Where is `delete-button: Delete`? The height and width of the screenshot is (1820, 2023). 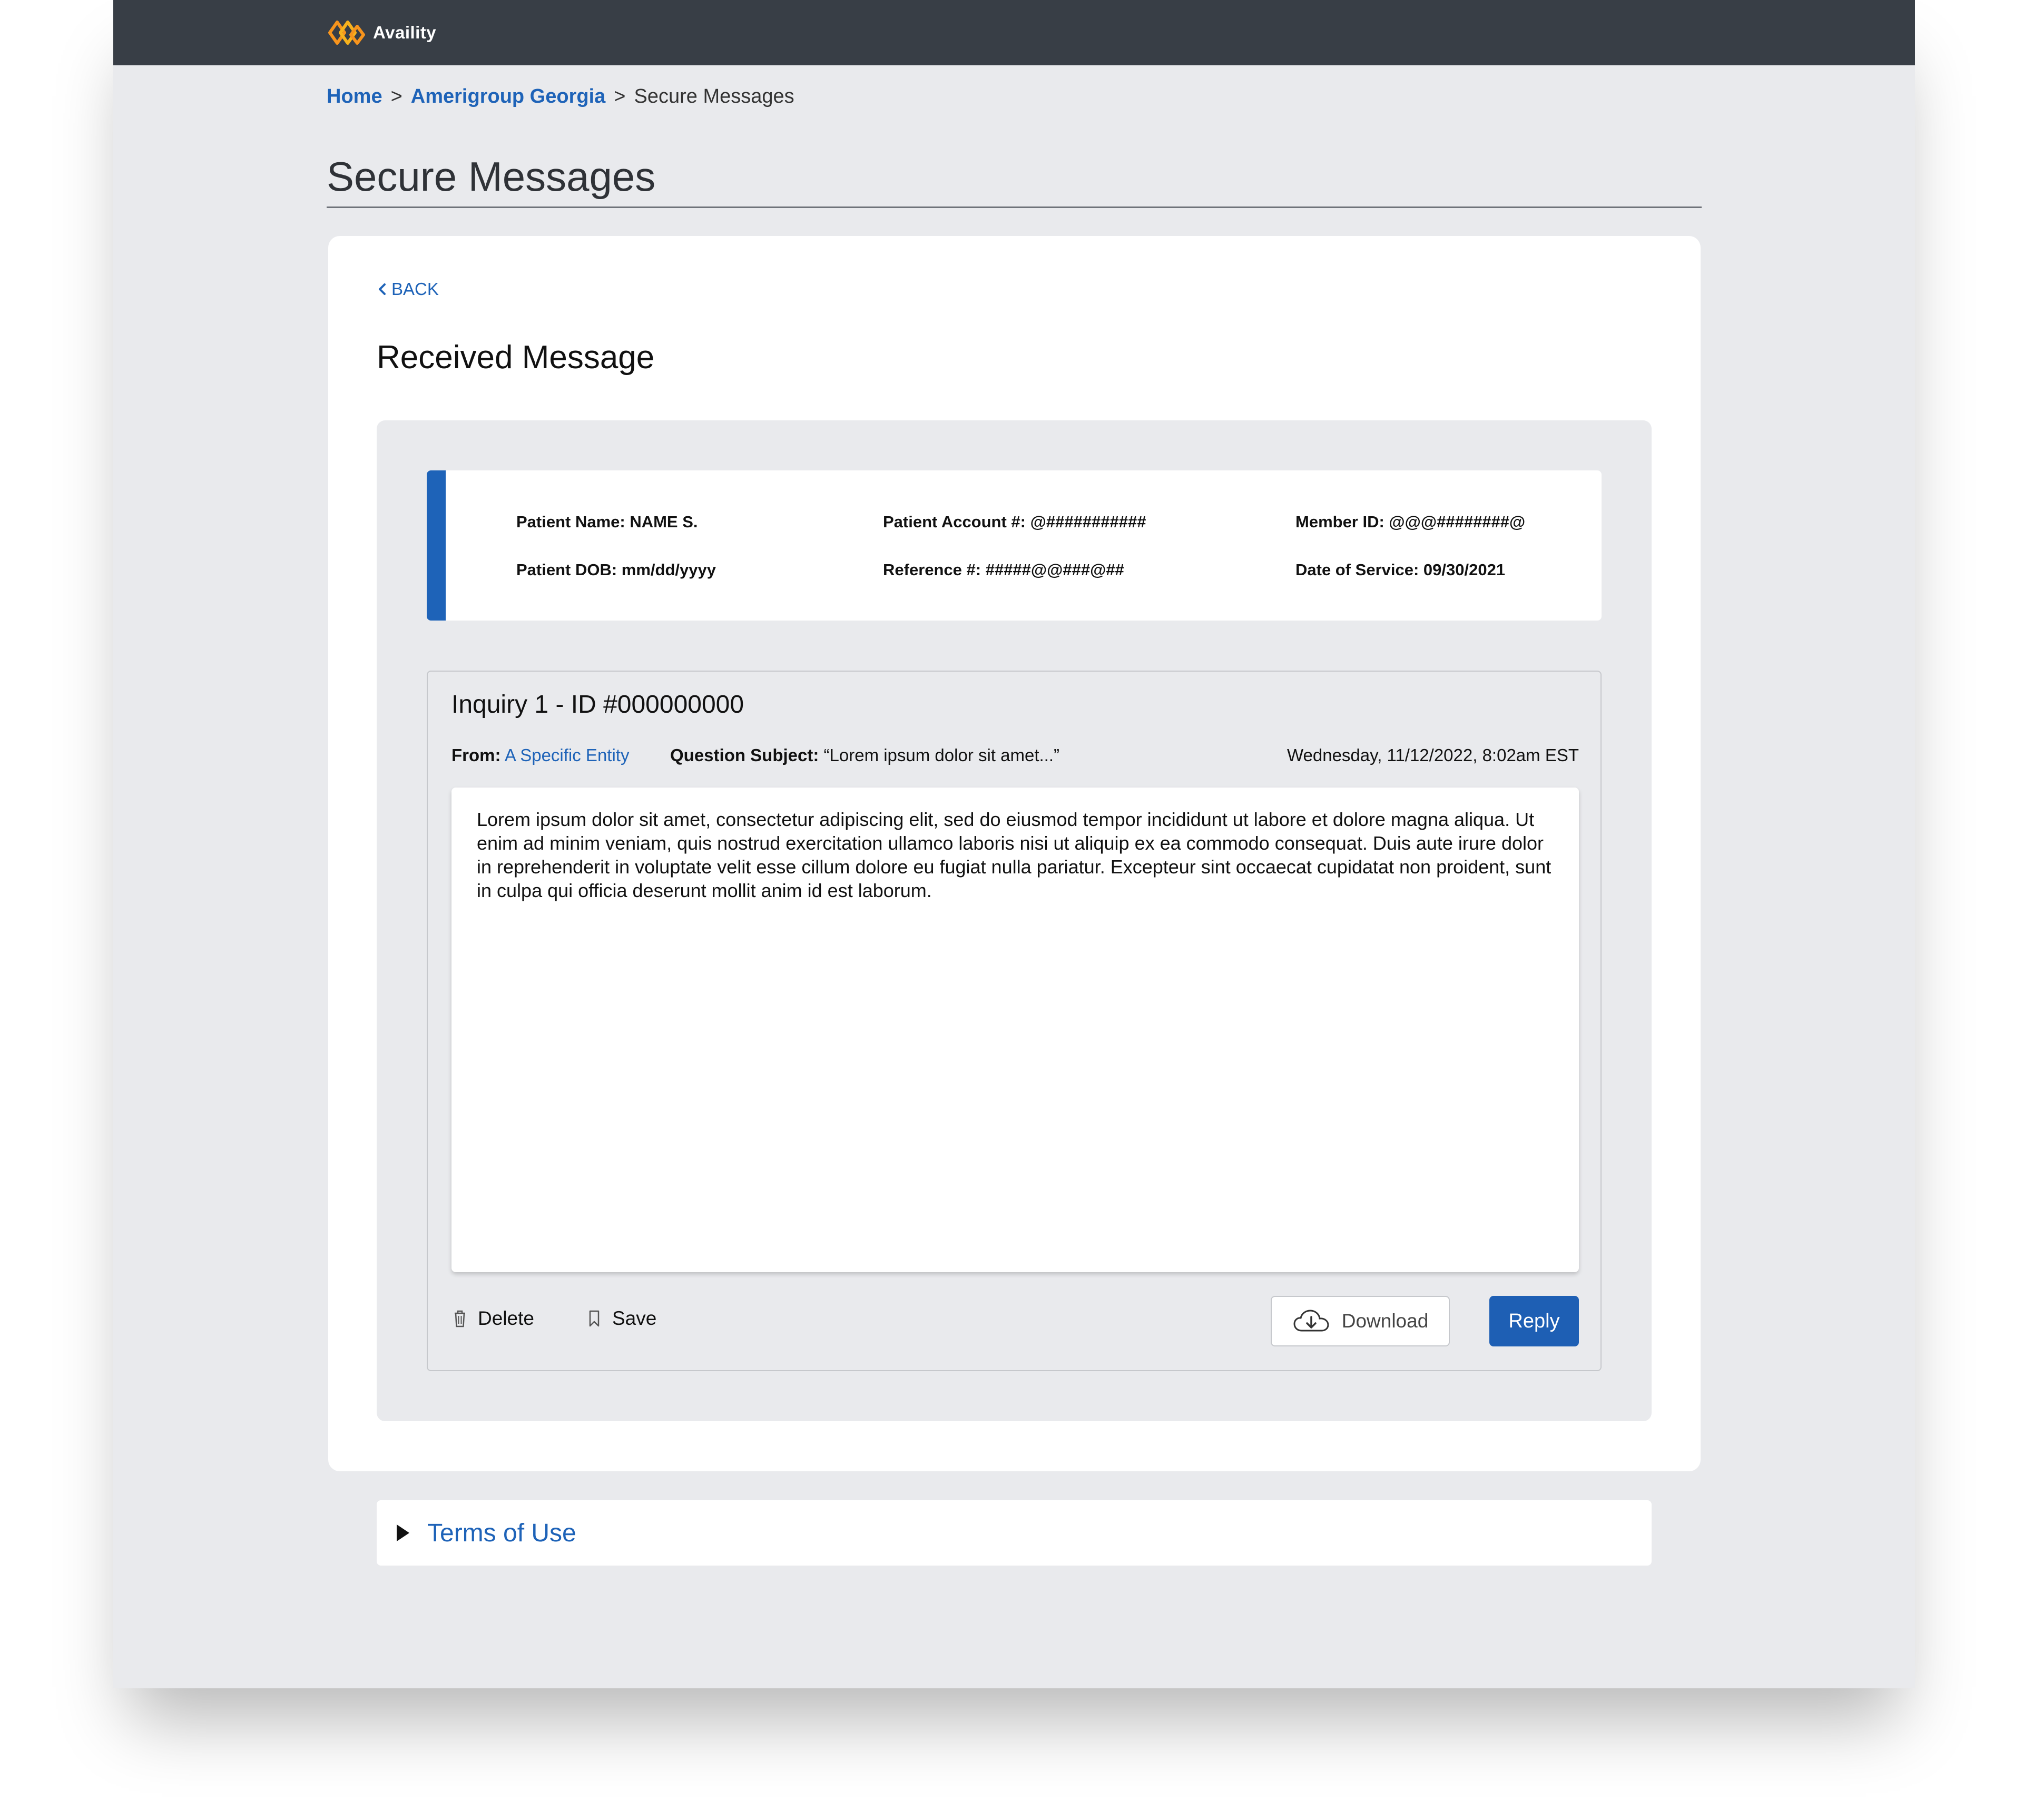 delete-button: Delete is located at coordinates (493, 1318).